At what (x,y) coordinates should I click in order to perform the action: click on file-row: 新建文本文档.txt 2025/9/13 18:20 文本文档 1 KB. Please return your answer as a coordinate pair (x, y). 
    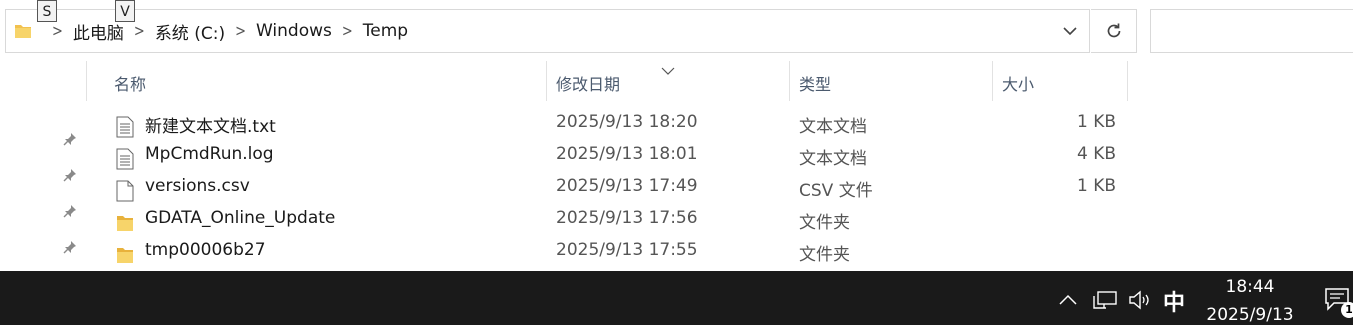
    Looking at the image, I should click on (676, 128).